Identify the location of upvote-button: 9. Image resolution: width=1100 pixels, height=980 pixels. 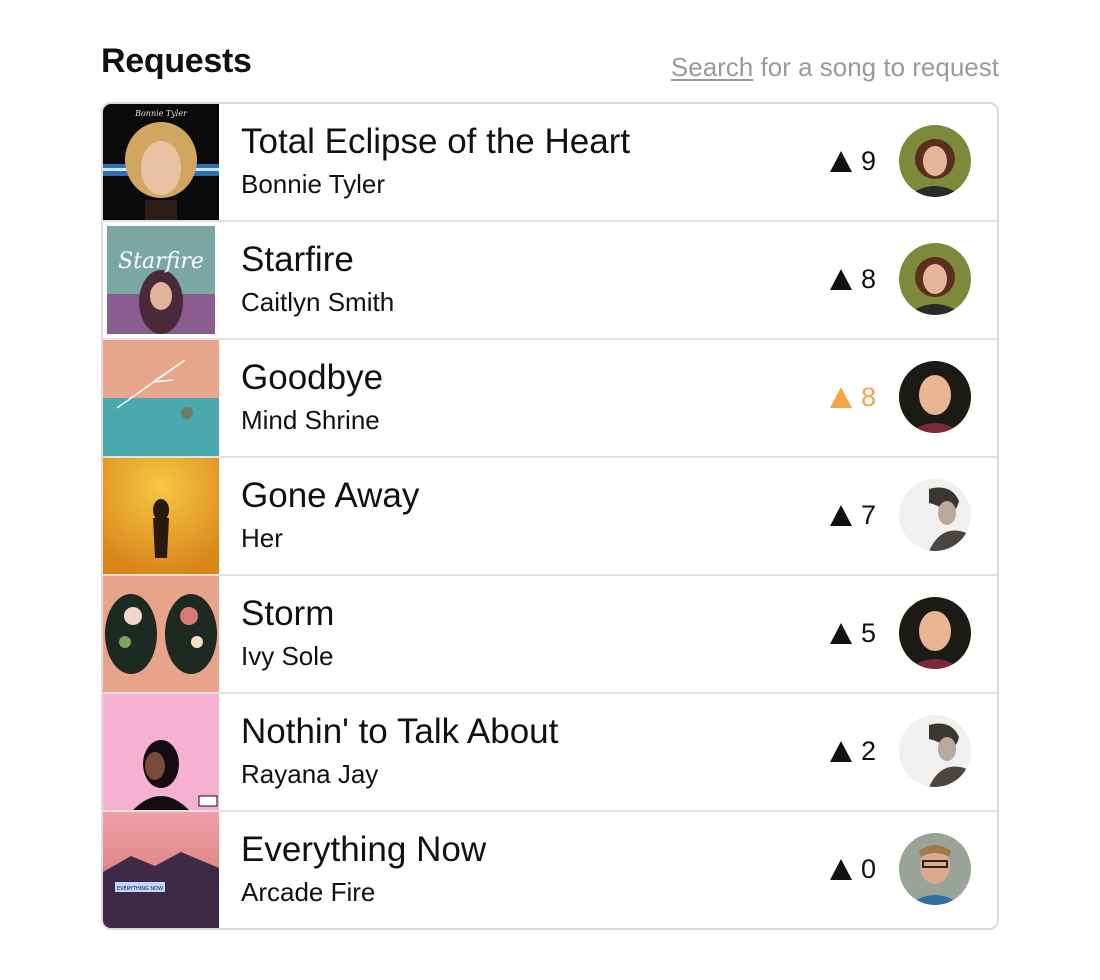
(853, 161).